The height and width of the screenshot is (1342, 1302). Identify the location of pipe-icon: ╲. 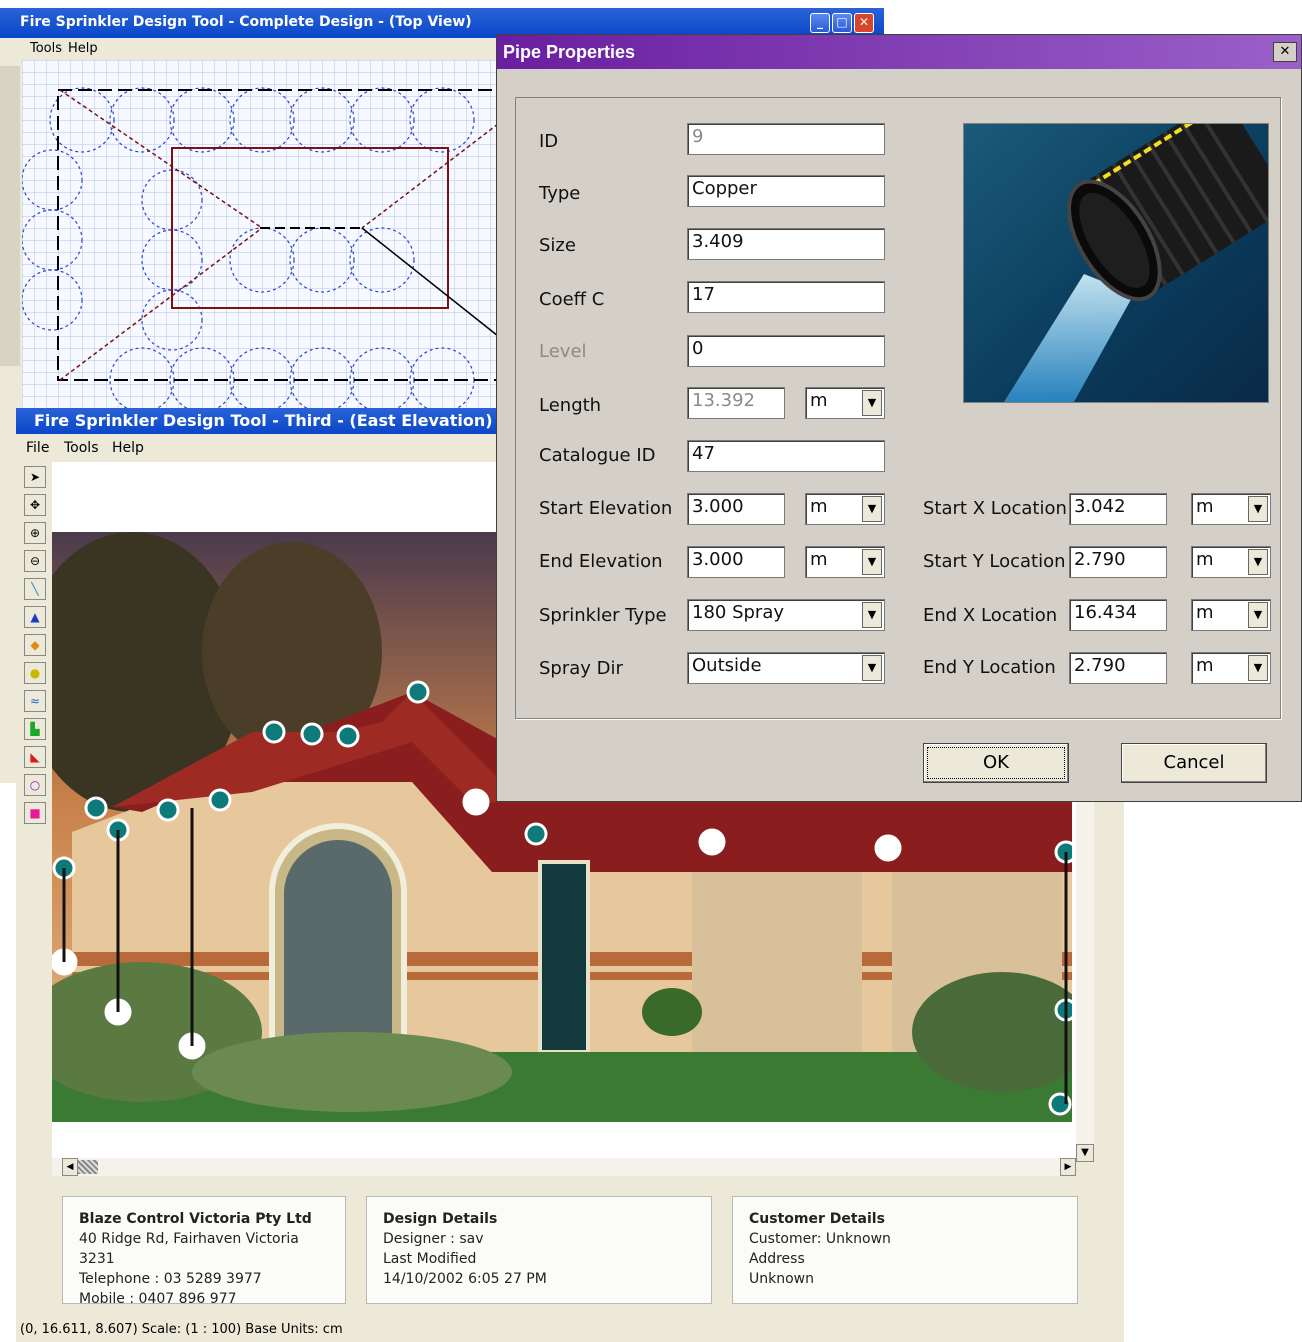
(35, 589).